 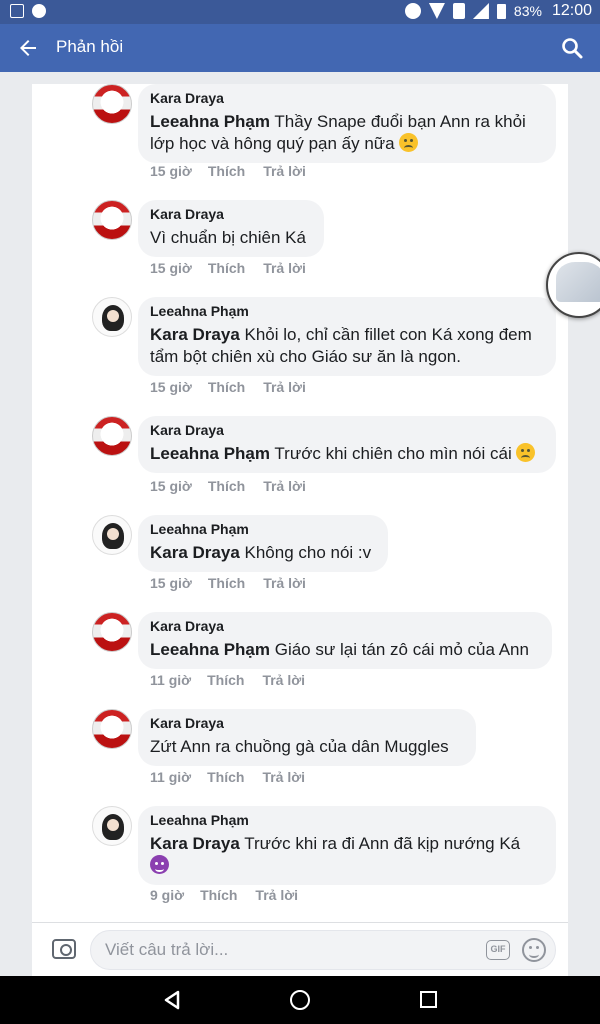 I want to click on chat-head-avatar, so click(x=578, y=282).